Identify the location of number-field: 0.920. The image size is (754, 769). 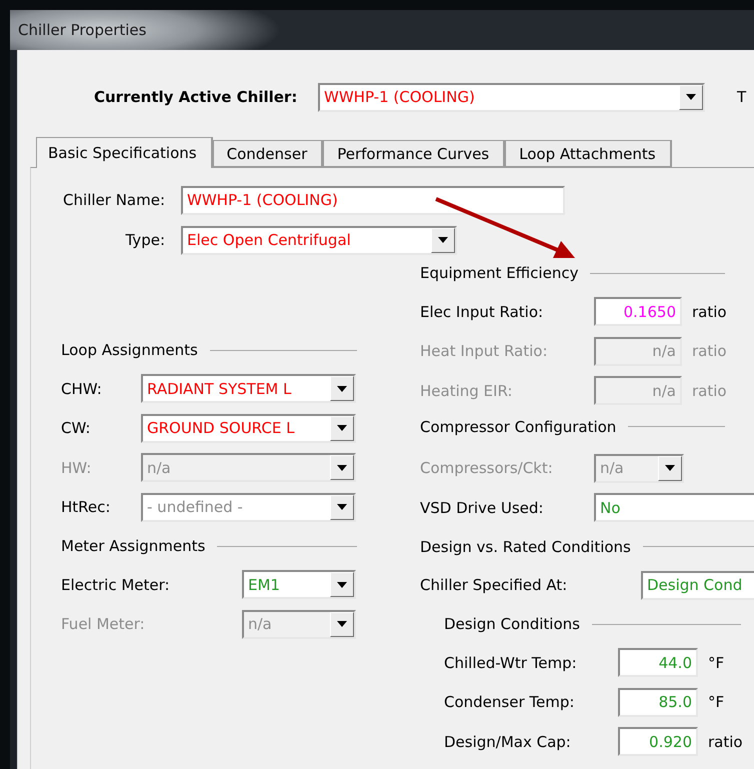
(658, 741).